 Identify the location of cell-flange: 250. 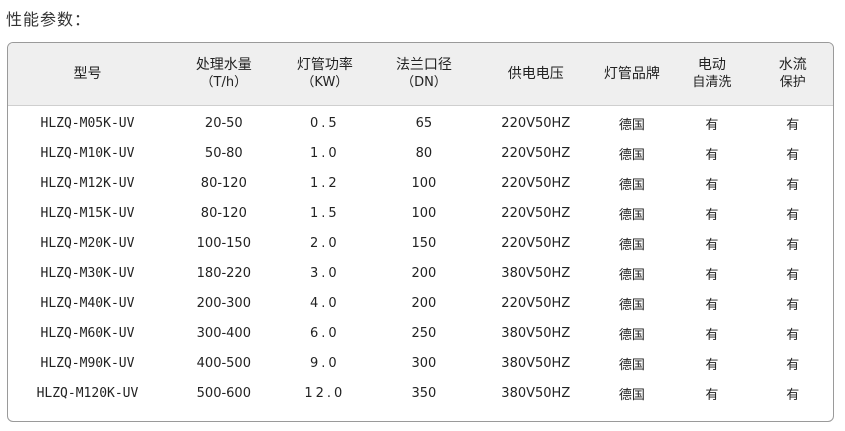
(424, 334).